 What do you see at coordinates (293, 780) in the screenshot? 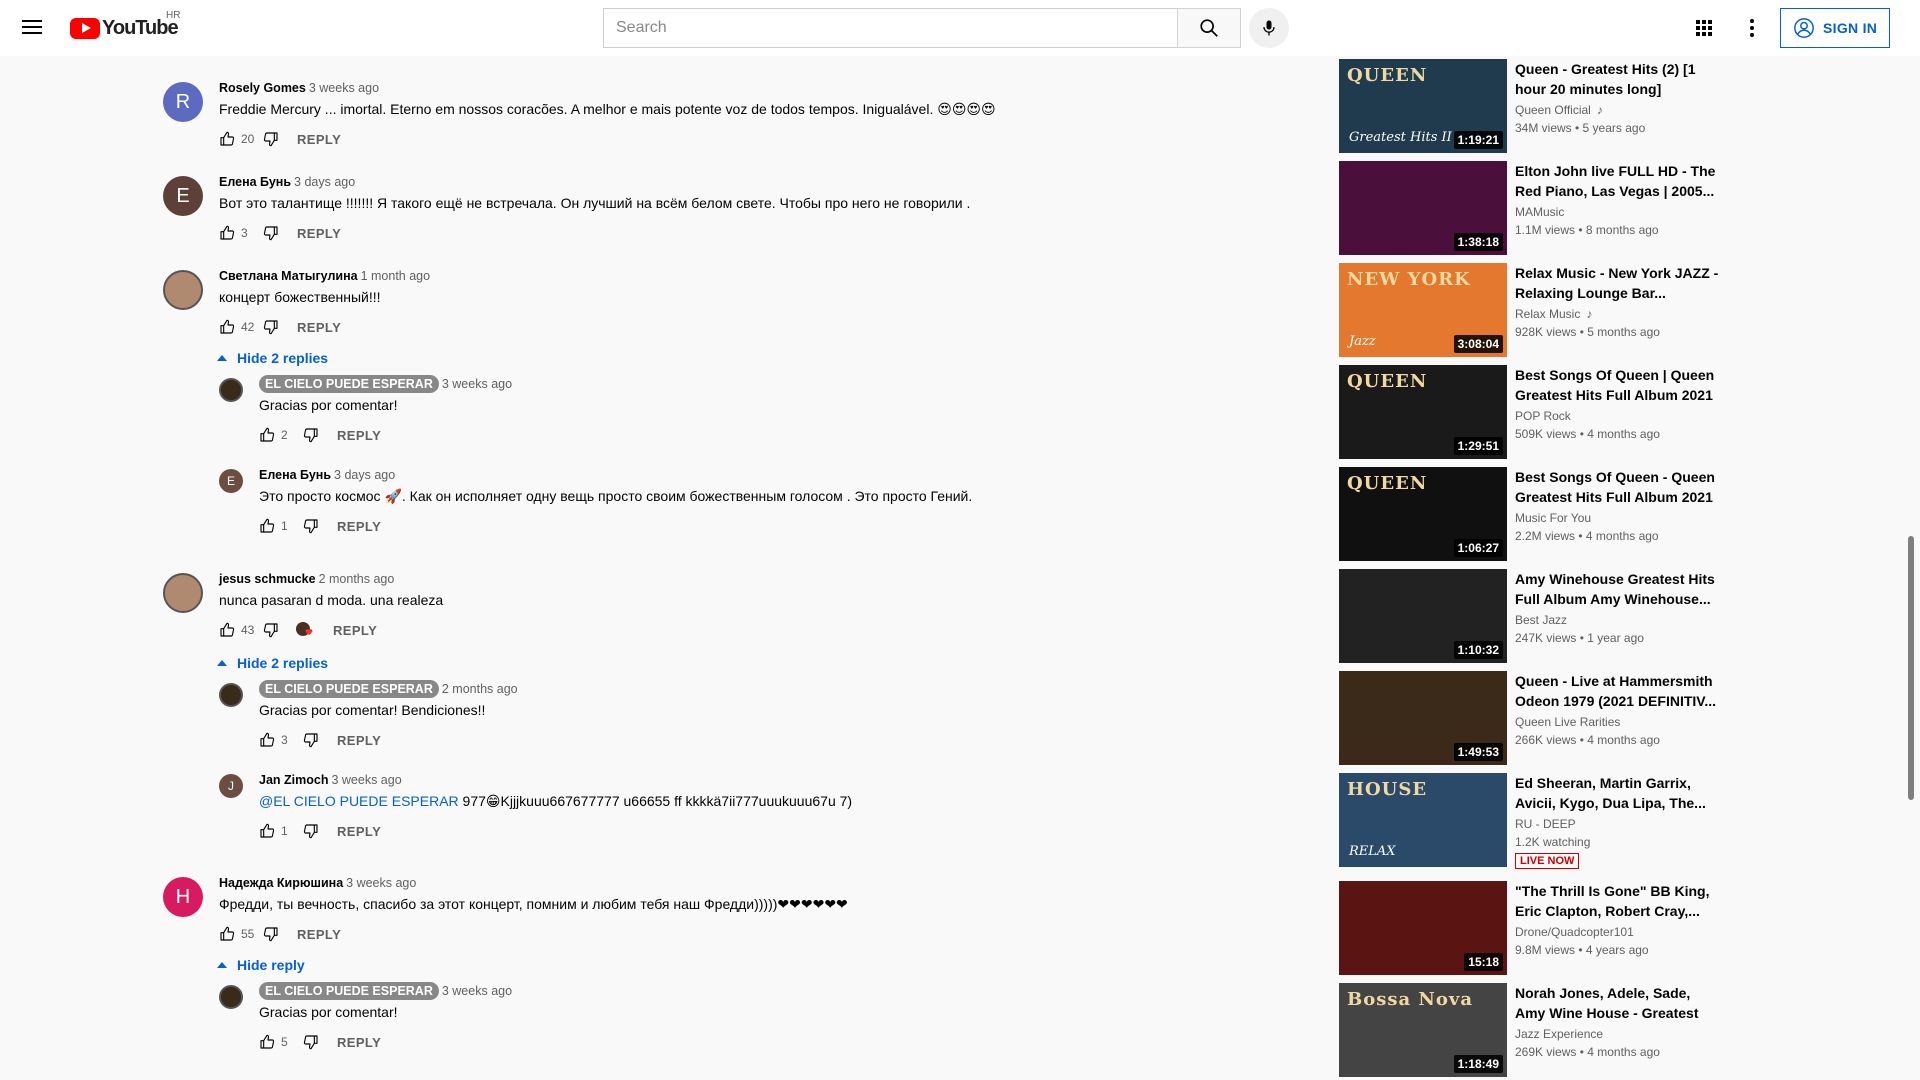
I see `author-name: Jan Zimoch` at bounding box center [293, 780].